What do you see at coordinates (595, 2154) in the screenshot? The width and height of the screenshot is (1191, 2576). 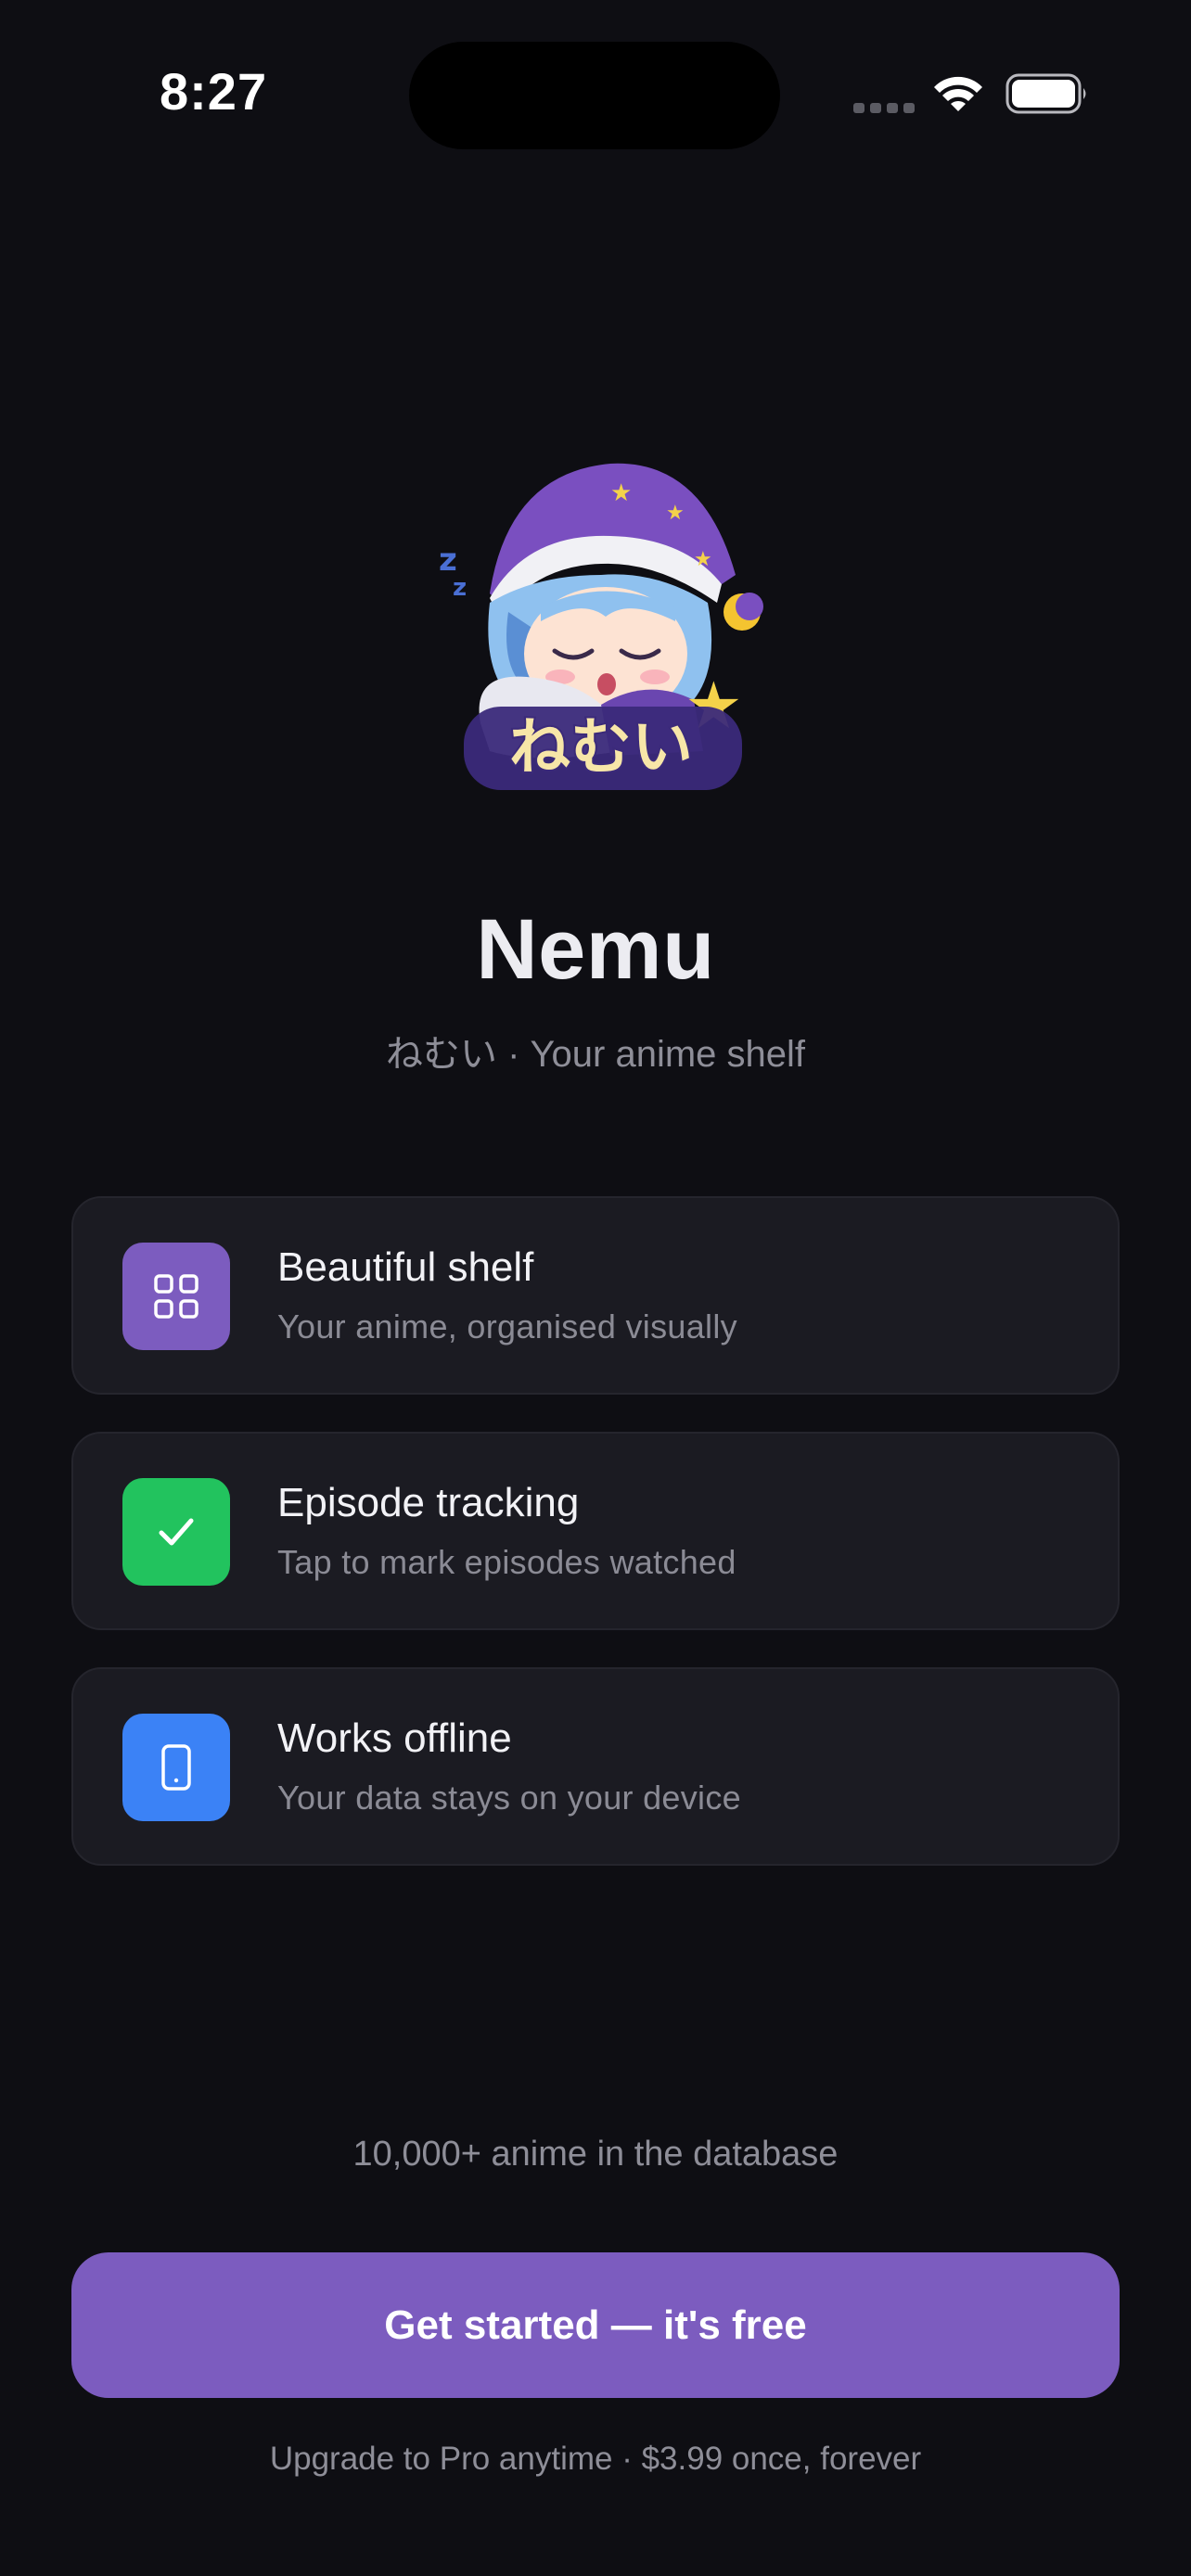 I see `database-count-text: 10,000+ anime in the database` at bounding box center [595, 2154].